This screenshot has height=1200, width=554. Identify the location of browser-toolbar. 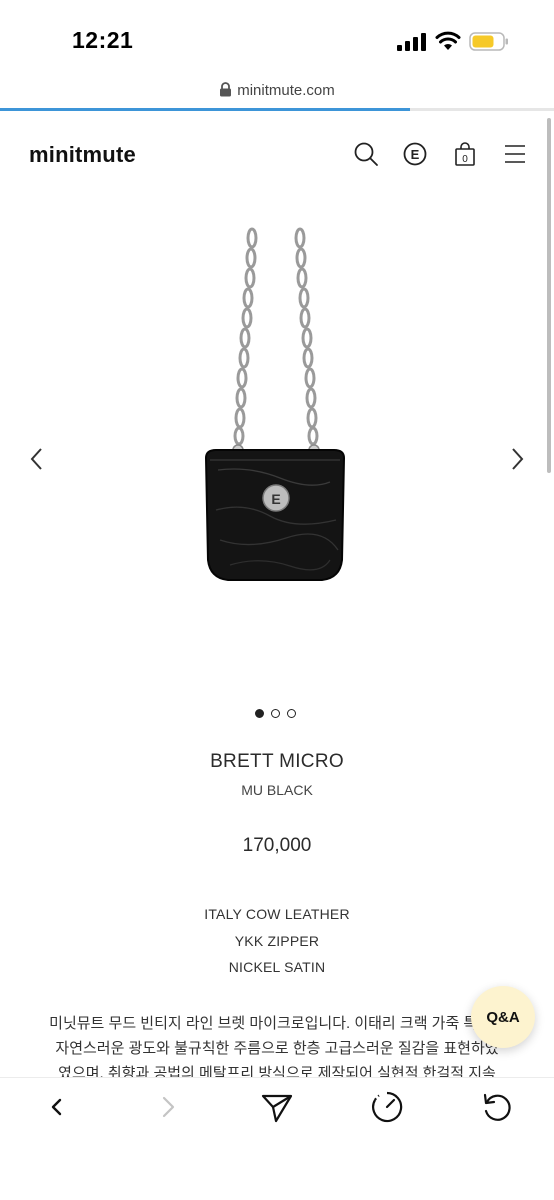
(277, 1138).